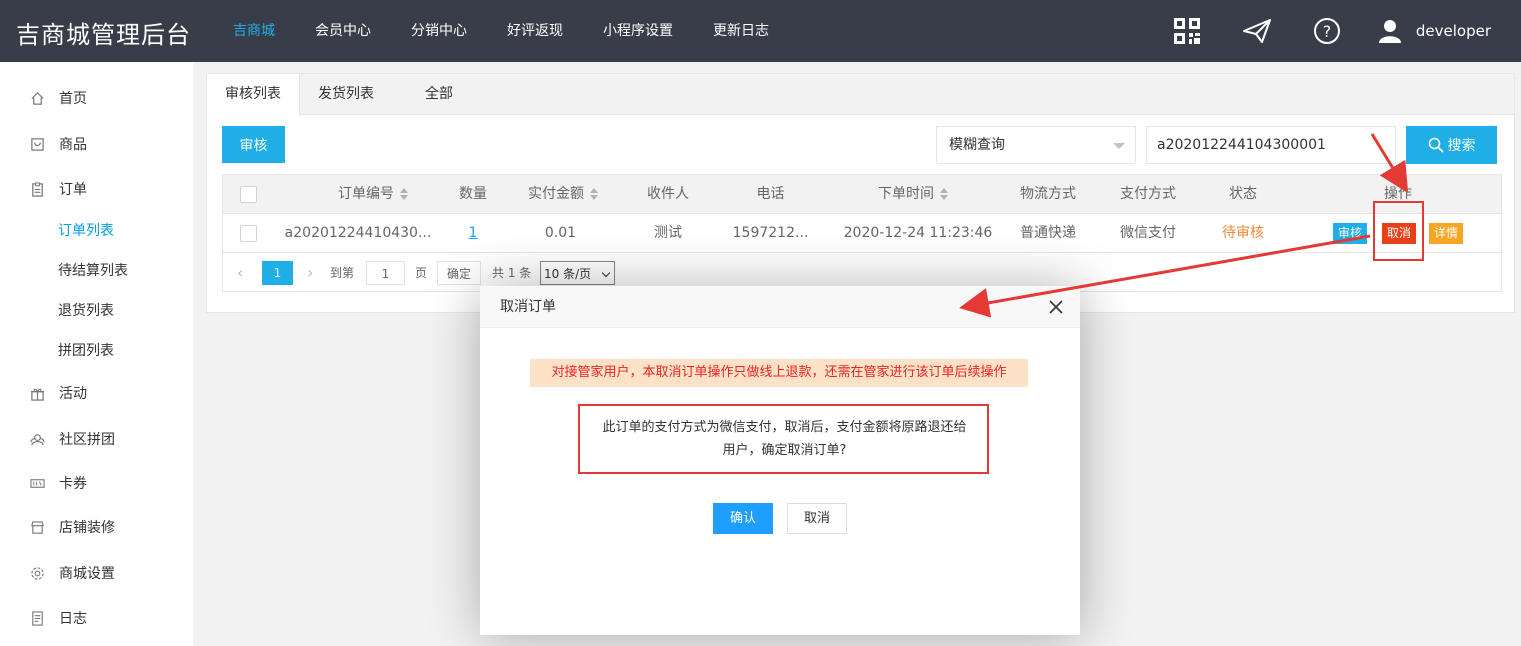  I want to click on sidebar-item-store-decoration: 店铺装修, so click(96, 527).